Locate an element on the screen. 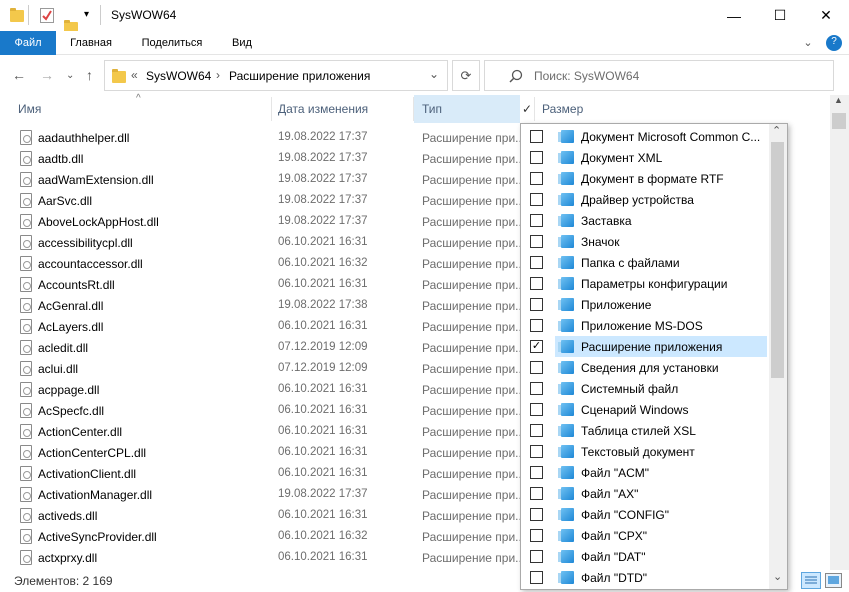 The width and height of the screenshot is (849, 592). scroll-up-icon: ▲ is located at coordinates (838, 100).